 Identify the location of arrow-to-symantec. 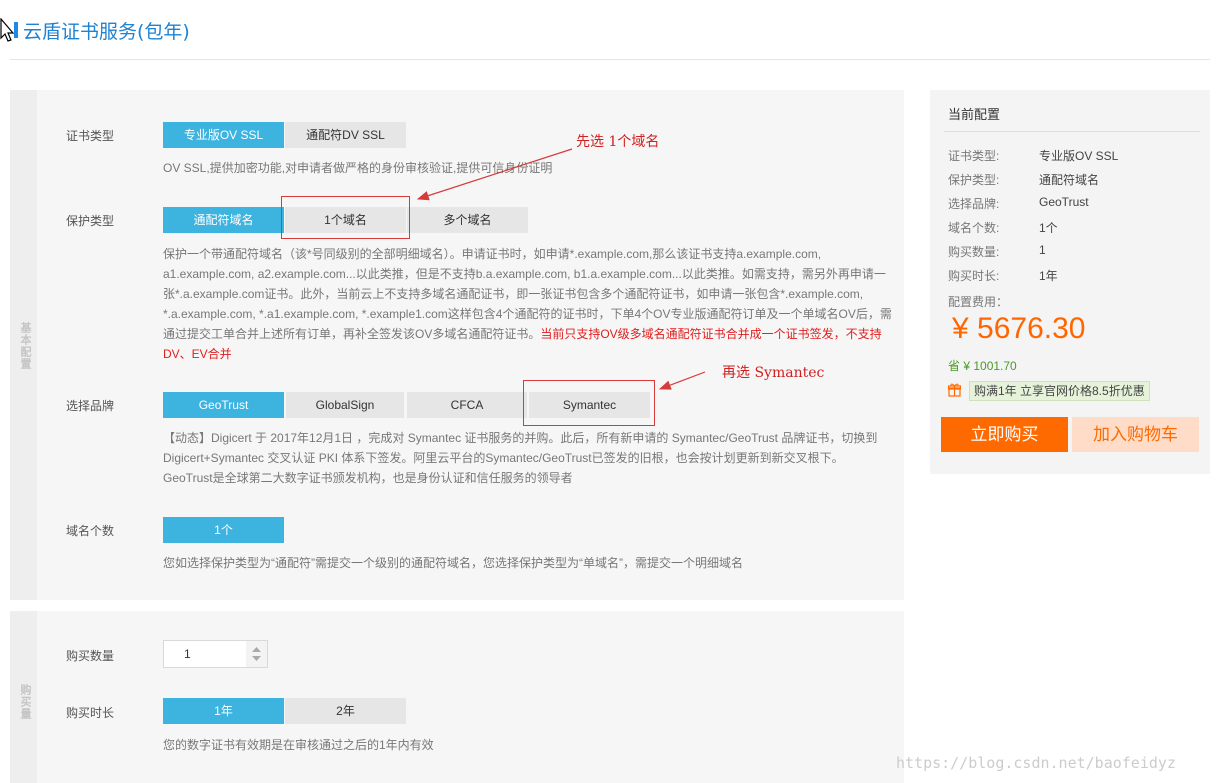
(682, 380).